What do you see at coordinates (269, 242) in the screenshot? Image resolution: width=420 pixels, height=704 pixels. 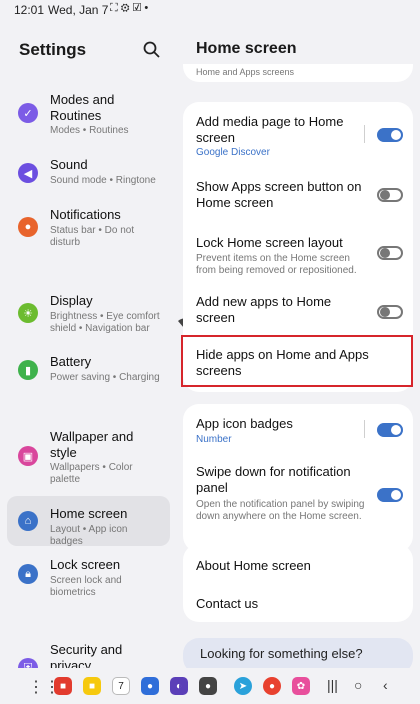 I see `setting-label: Lock Home screen layout` at bounding box center [269, 242].